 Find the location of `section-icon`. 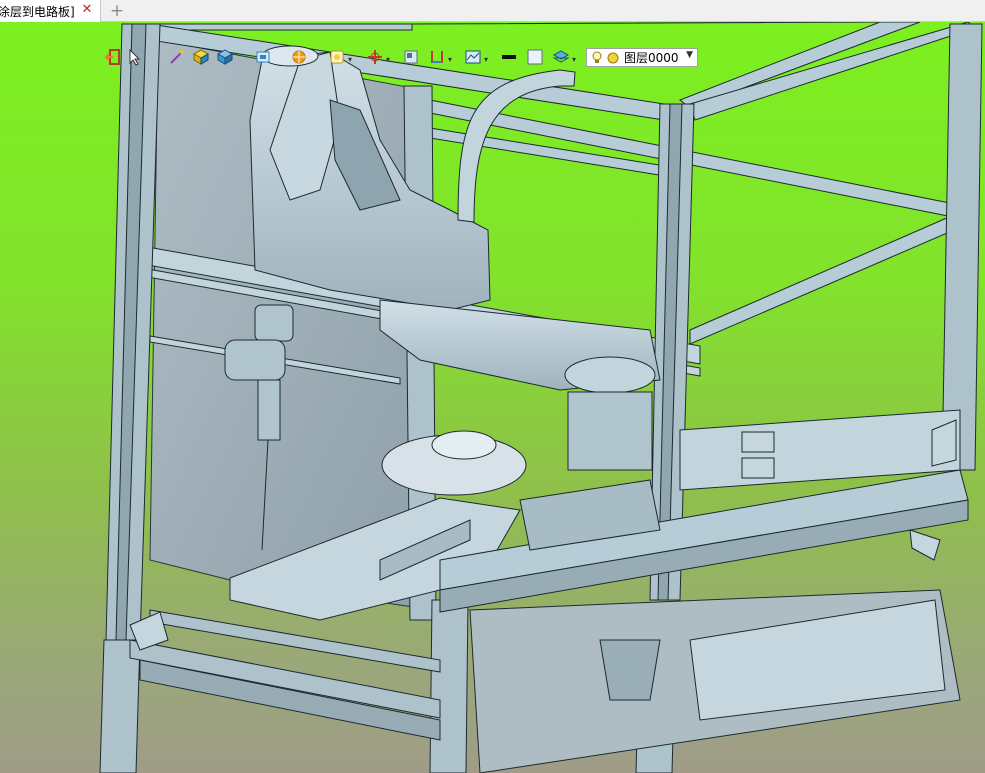

section-icon is located at coordinates (411, 57).